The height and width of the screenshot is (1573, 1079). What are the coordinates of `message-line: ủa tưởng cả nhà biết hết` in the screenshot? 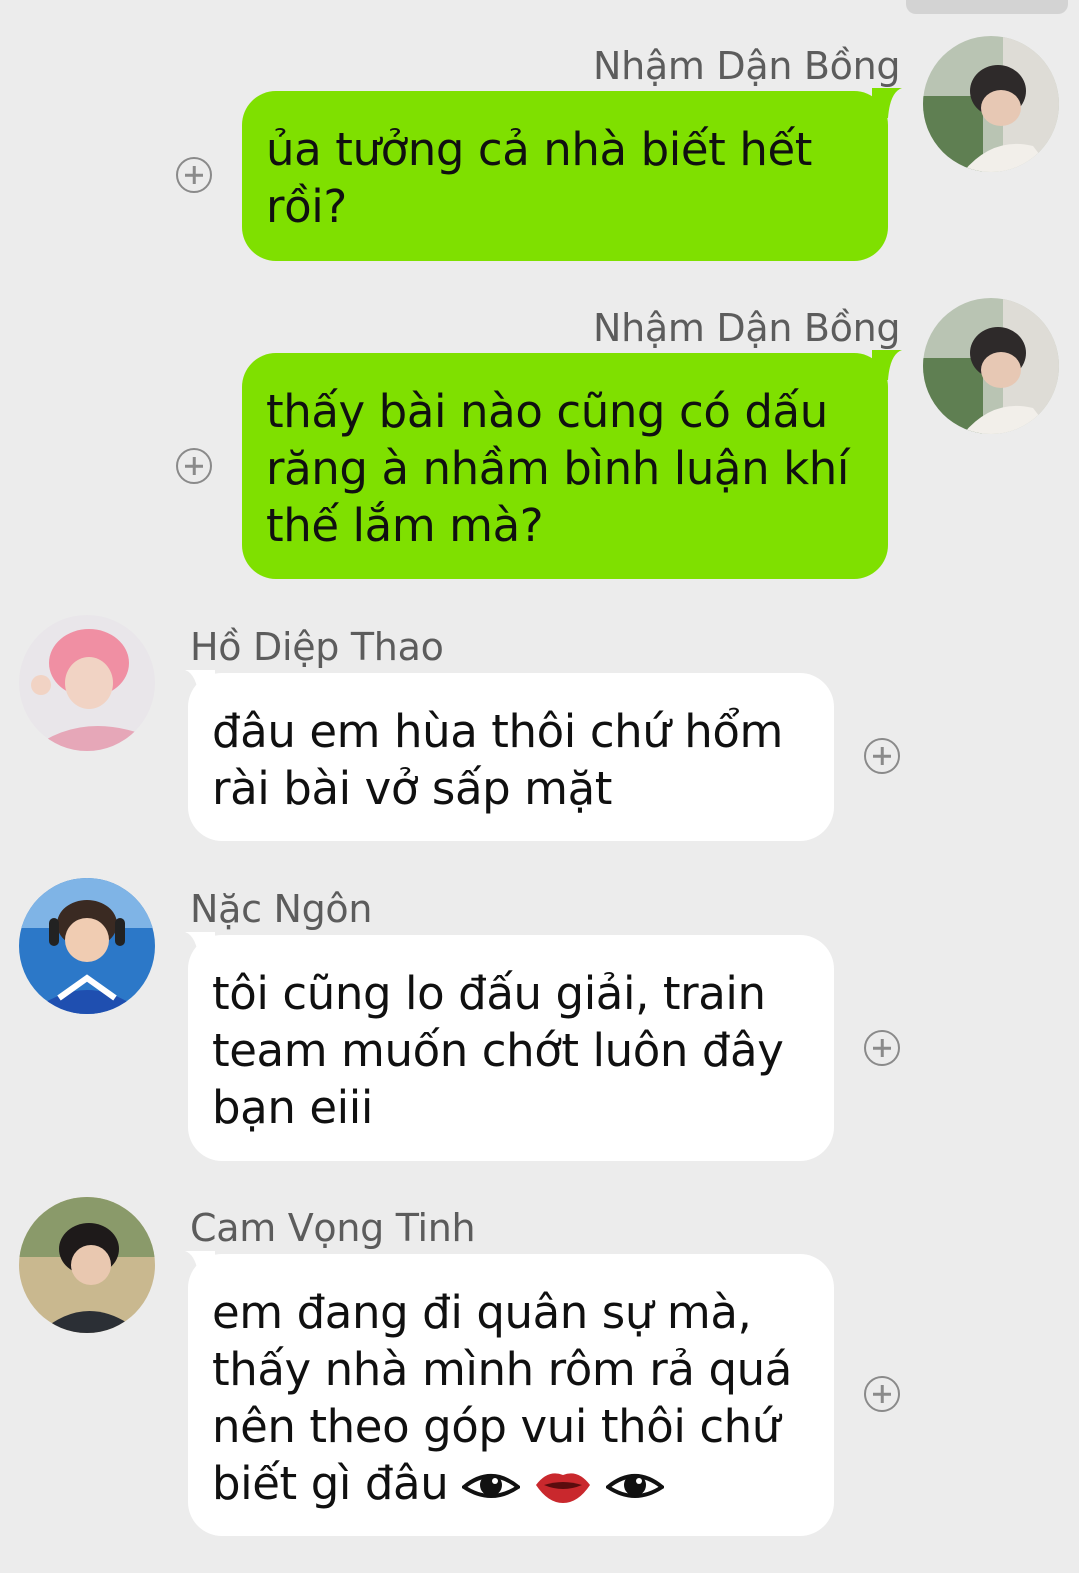 It's located at (539, 149).